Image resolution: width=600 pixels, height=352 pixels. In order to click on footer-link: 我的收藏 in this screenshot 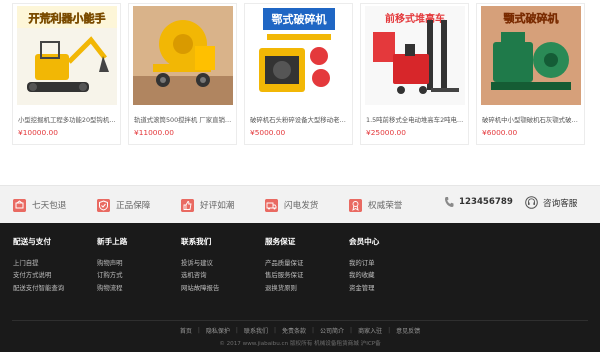, I will do `click(364, 275)`.